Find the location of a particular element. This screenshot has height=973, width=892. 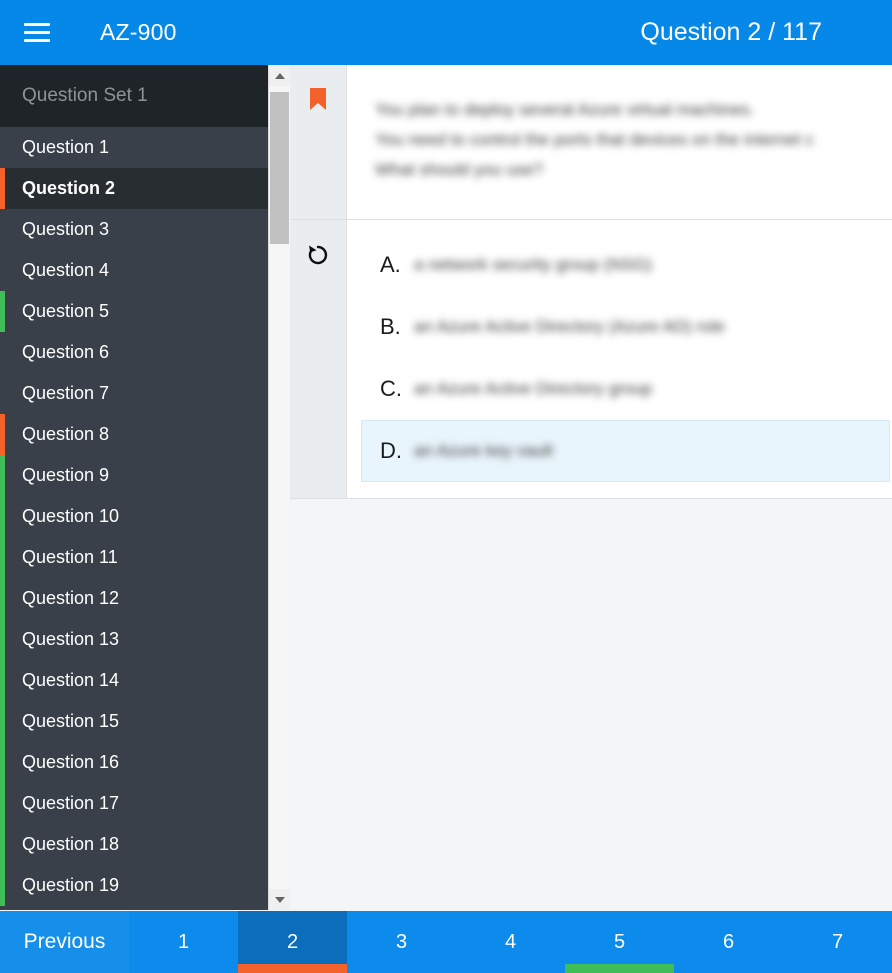

sidebar-item-label: Question 14 is located at coordinates (71, 680).